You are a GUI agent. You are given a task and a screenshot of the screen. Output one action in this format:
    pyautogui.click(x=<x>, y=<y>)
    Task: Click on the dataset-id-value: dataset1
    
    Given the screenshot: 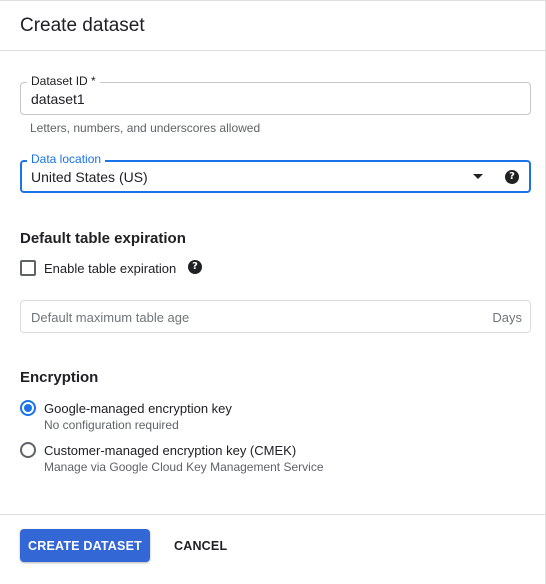 What is the action you would take?
    pyautogui.click(x=58, y=99)
    